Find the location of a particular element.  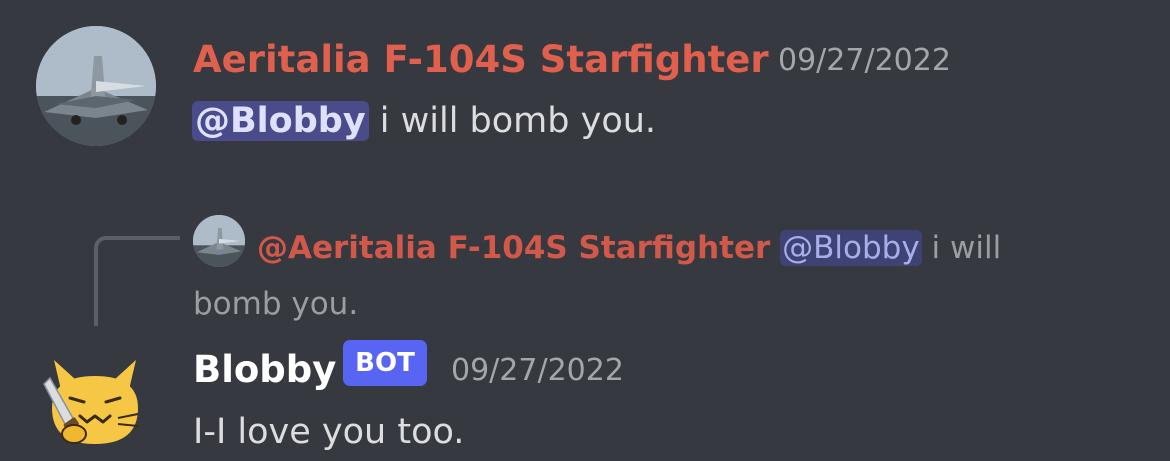

reply-author: @Aeritalia F-104S Starfighter is located at coordinates (513, 248).